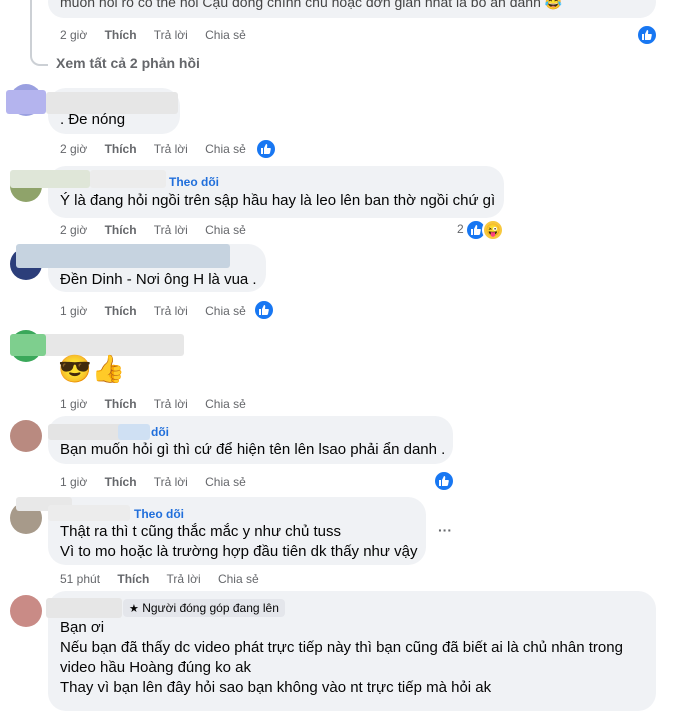  What do you see at coordinates (210, 608) in the screenshot?
I see `badge-label: Người đóng góp đang lên` at bounding box center [210, 608].